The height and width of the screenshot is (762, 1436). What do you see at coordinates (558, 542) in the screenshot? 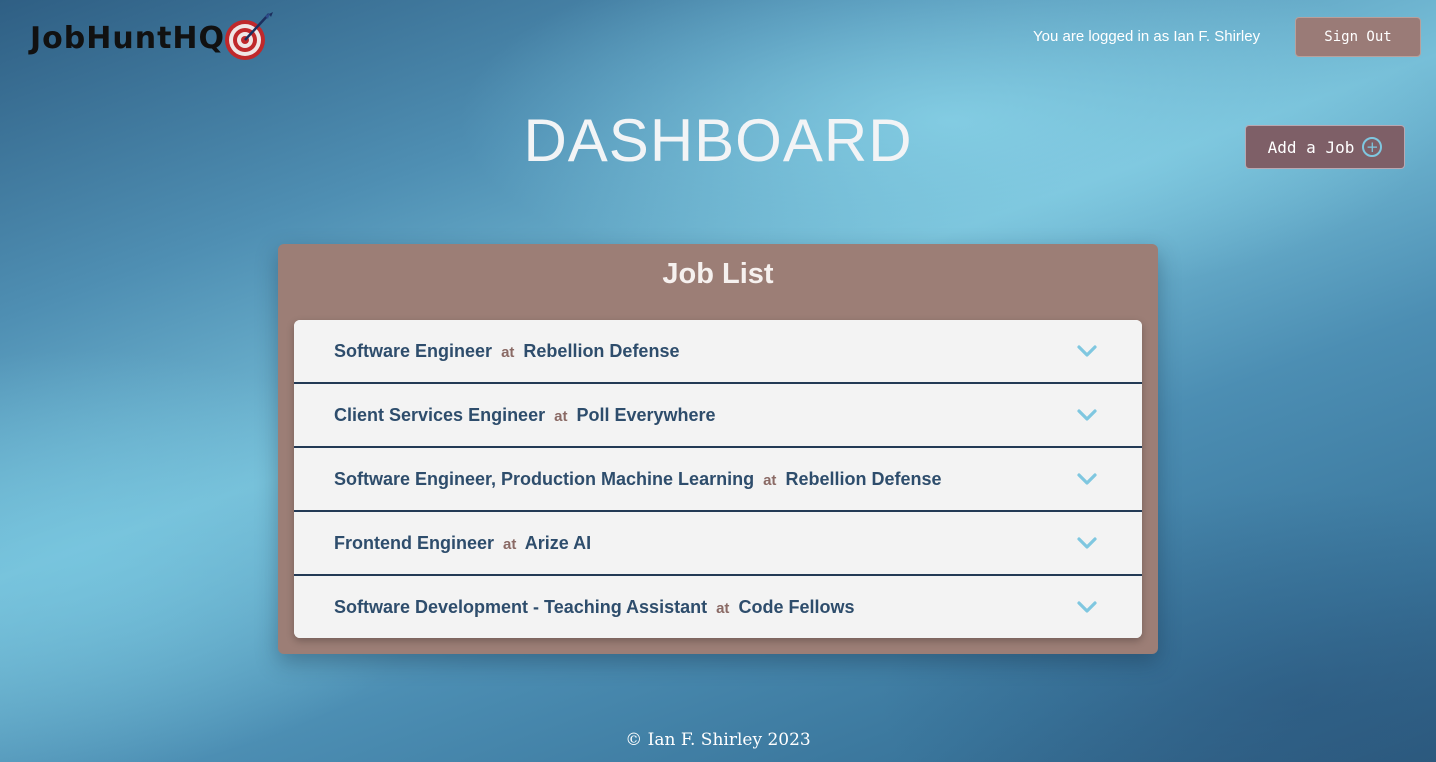
I see `job-company: Arize AI` at bounding box center [558, 542].